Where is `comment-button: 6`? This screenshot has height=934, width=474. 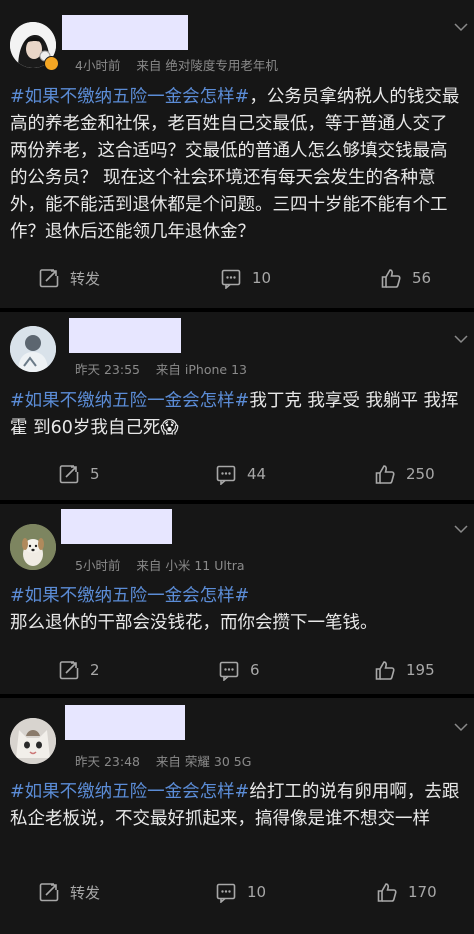
comment-button: 6 is located at coordinates (239, 670).